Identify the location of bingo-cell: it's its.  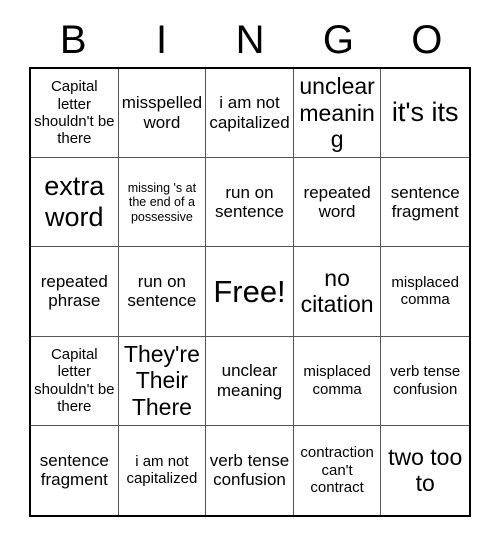
(425, 114).